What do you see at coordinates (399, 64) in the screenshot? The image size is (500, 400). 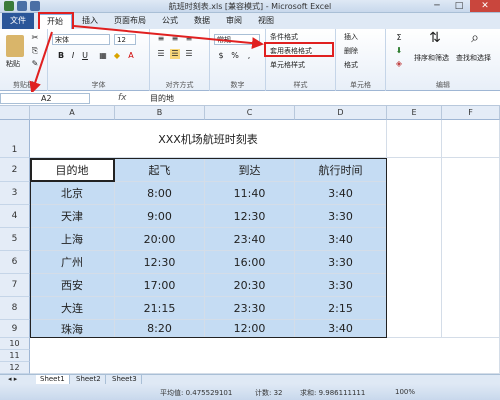 I see `clear-icon: ◈` at bounding box center [399, 64].